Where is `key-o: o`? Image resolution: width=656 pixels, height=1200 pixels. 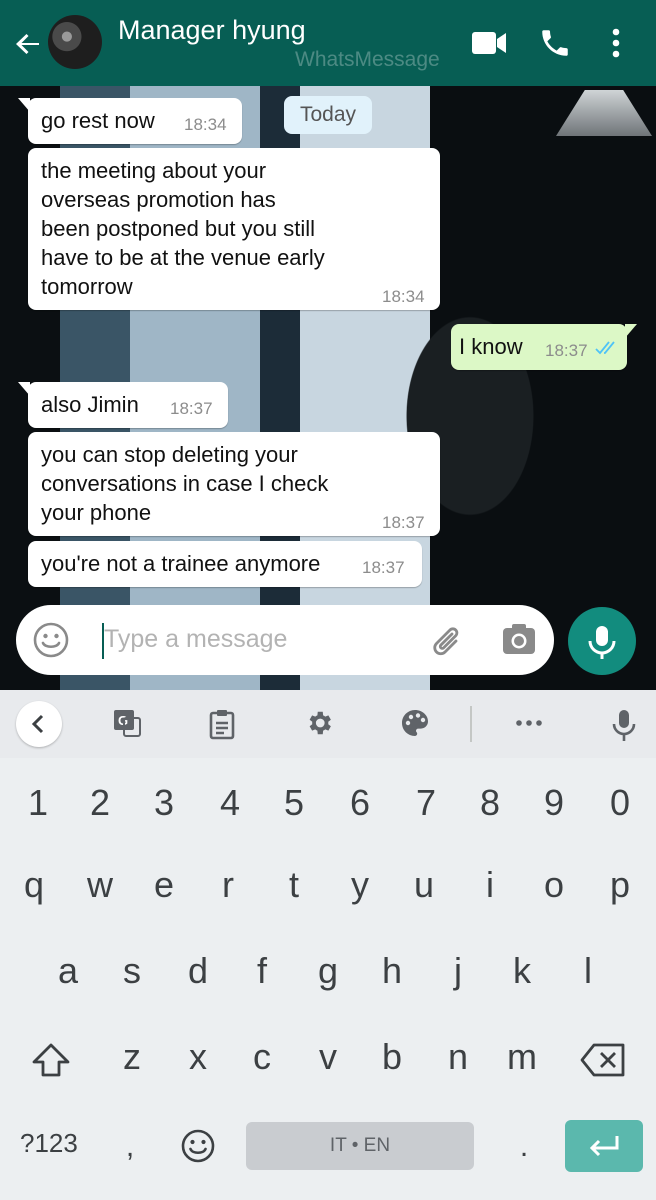
key-o: o is located at coordinates (554, 885).